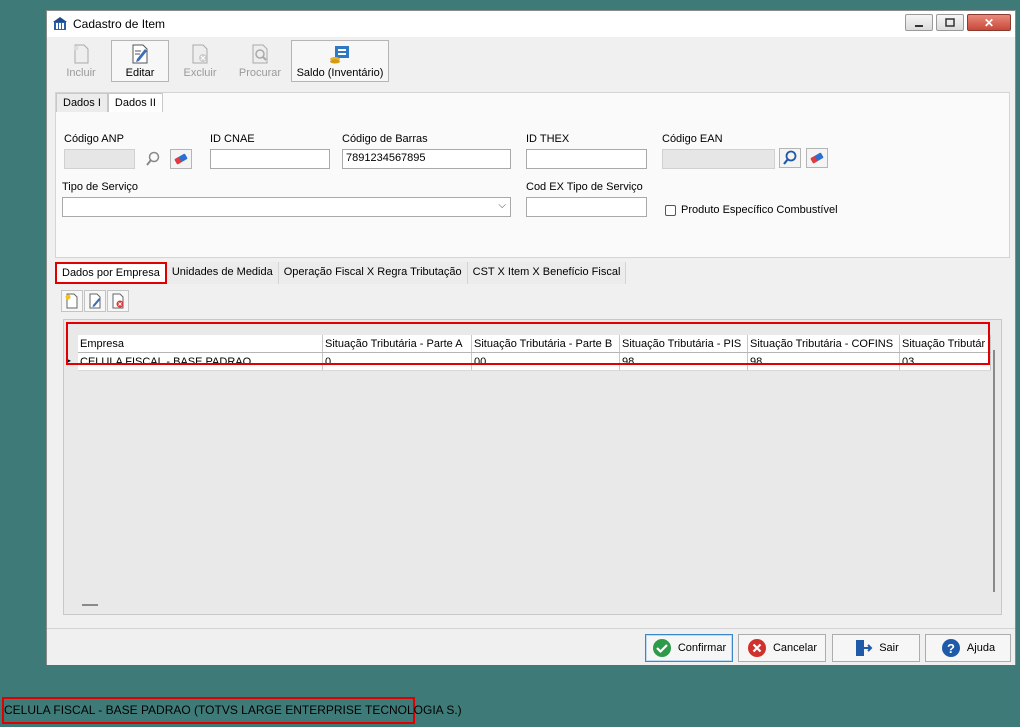 The height and width of the screenshot is (727, 1020). What do you see at coordinates (69, 360) in the screenshot?
I see `row-indicator-icon: ▸` at bounding box center [69, 360].